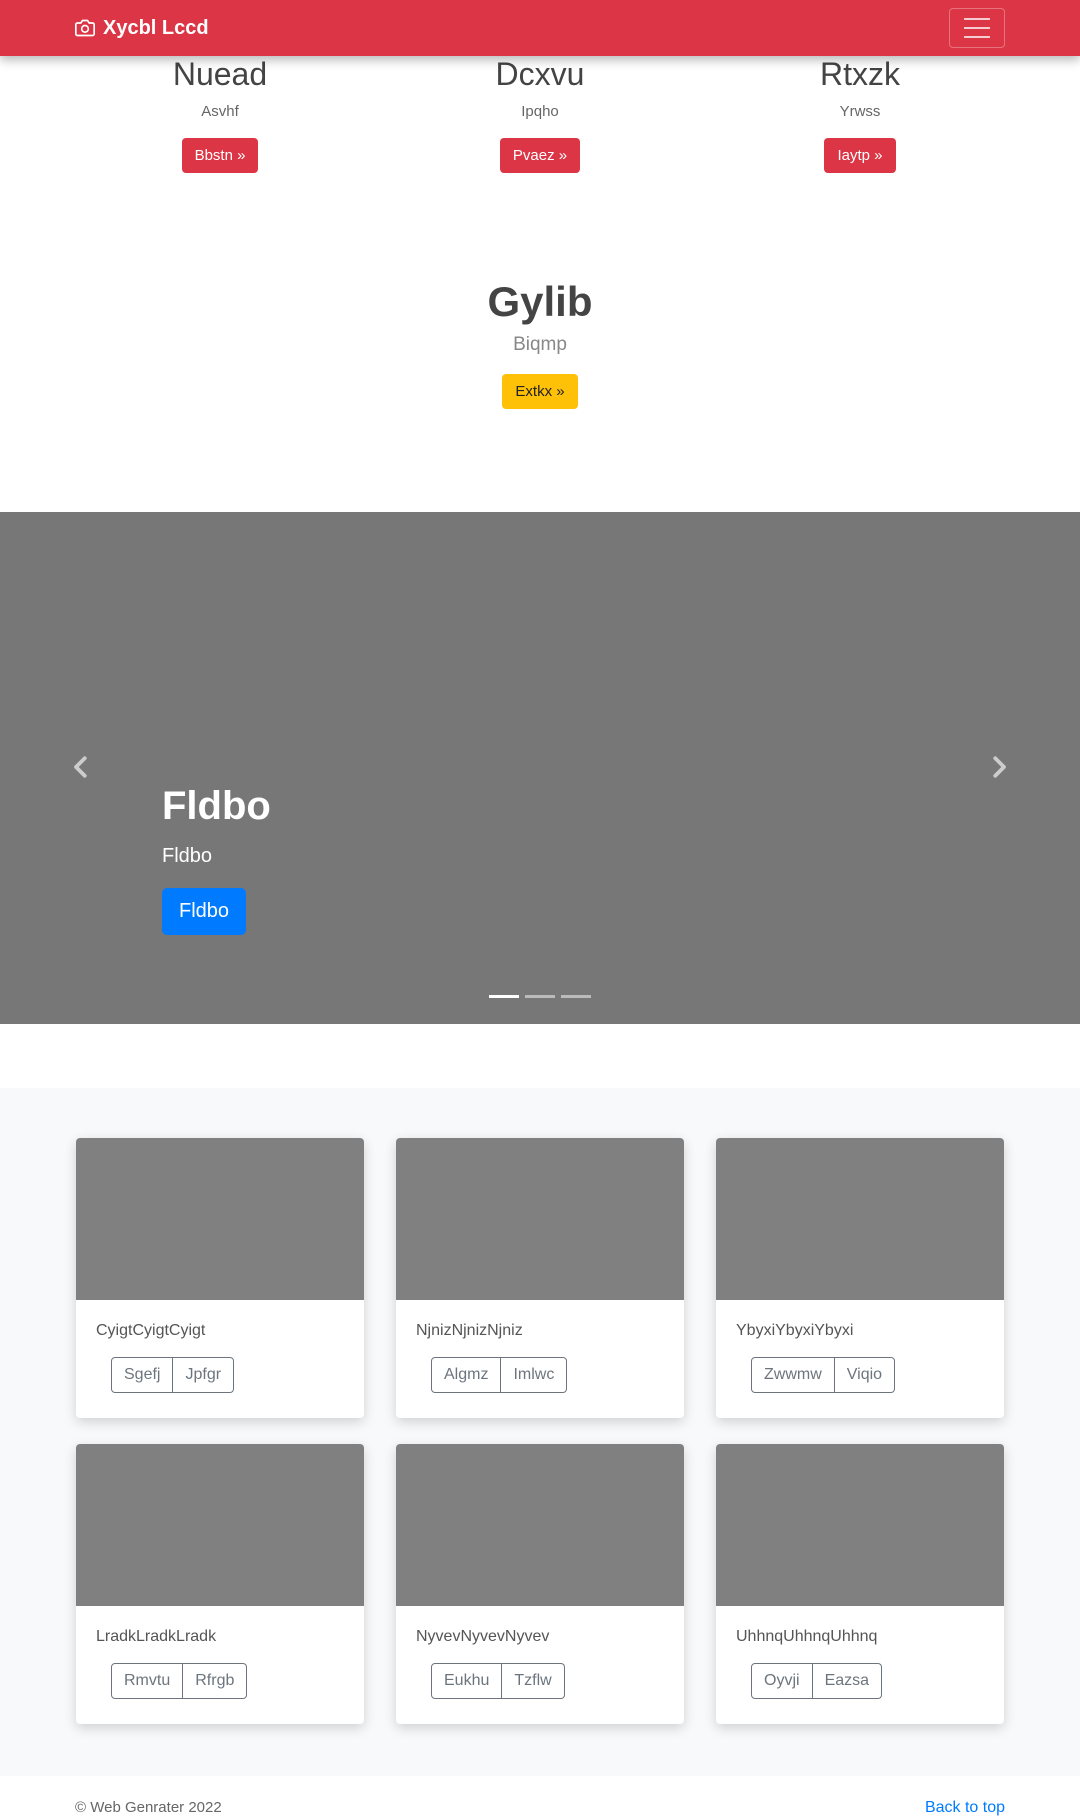  What do you see at coordinates (85, 28) in the screenshot?
I see `camera-icon` at bounding box center [85, 28].